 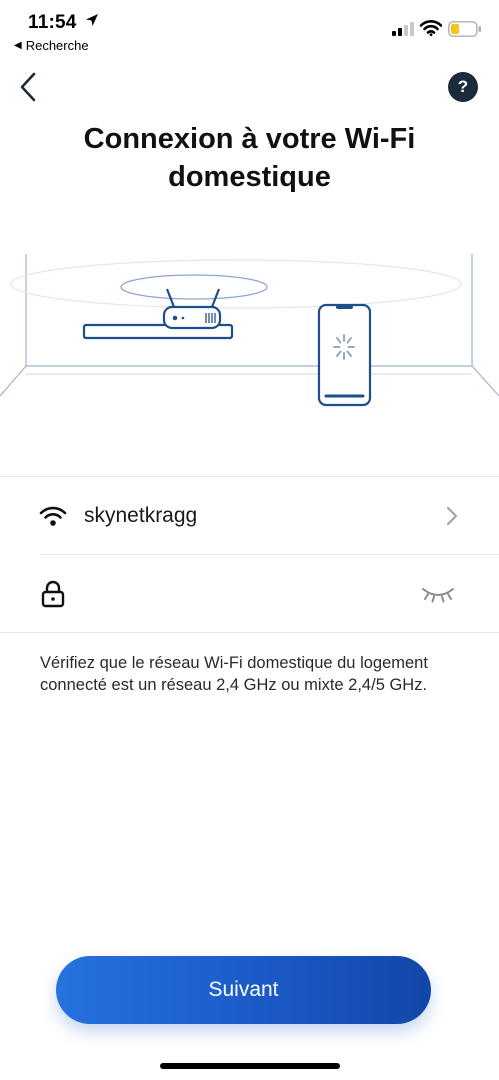 I want to click on wifi-password-field, so click(x=249, y=594).